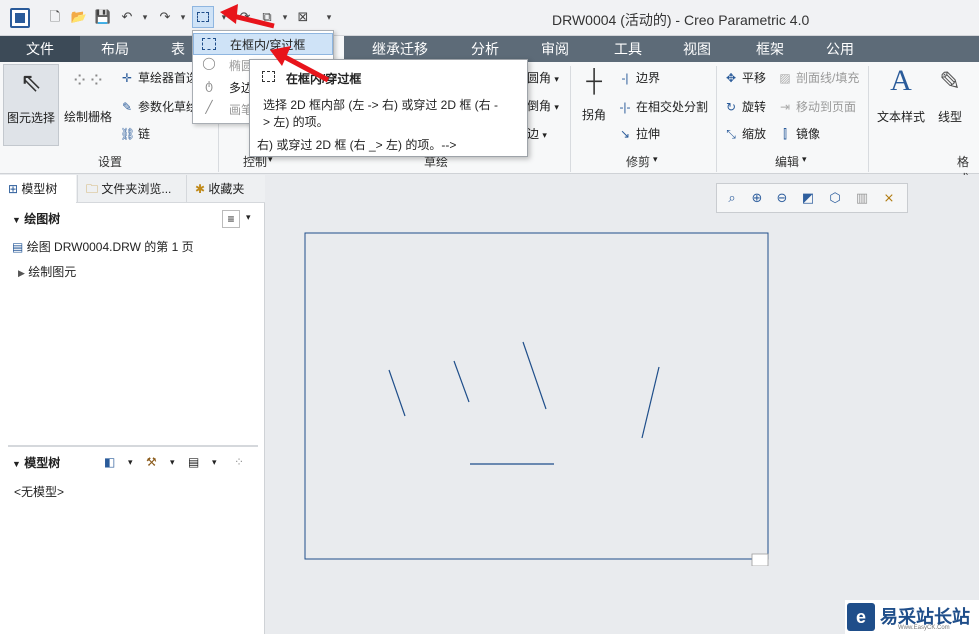 This screenshot has height=634, width=979. Describe the element at coordinates (861, 617) in the screenshot. I see `watermark-logo-icon: e` at that location.